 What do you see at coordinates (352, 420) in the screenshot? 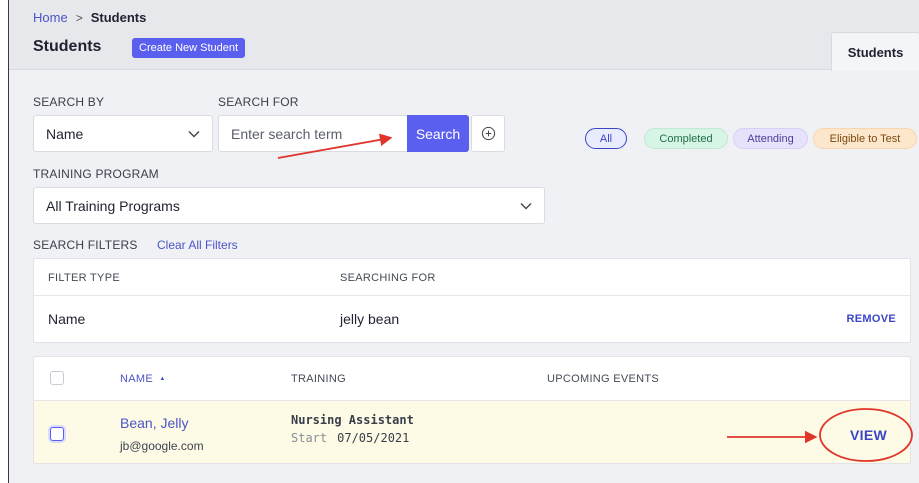
I see `training-name: Nursing Assistant` at bounding box center [352, 420].